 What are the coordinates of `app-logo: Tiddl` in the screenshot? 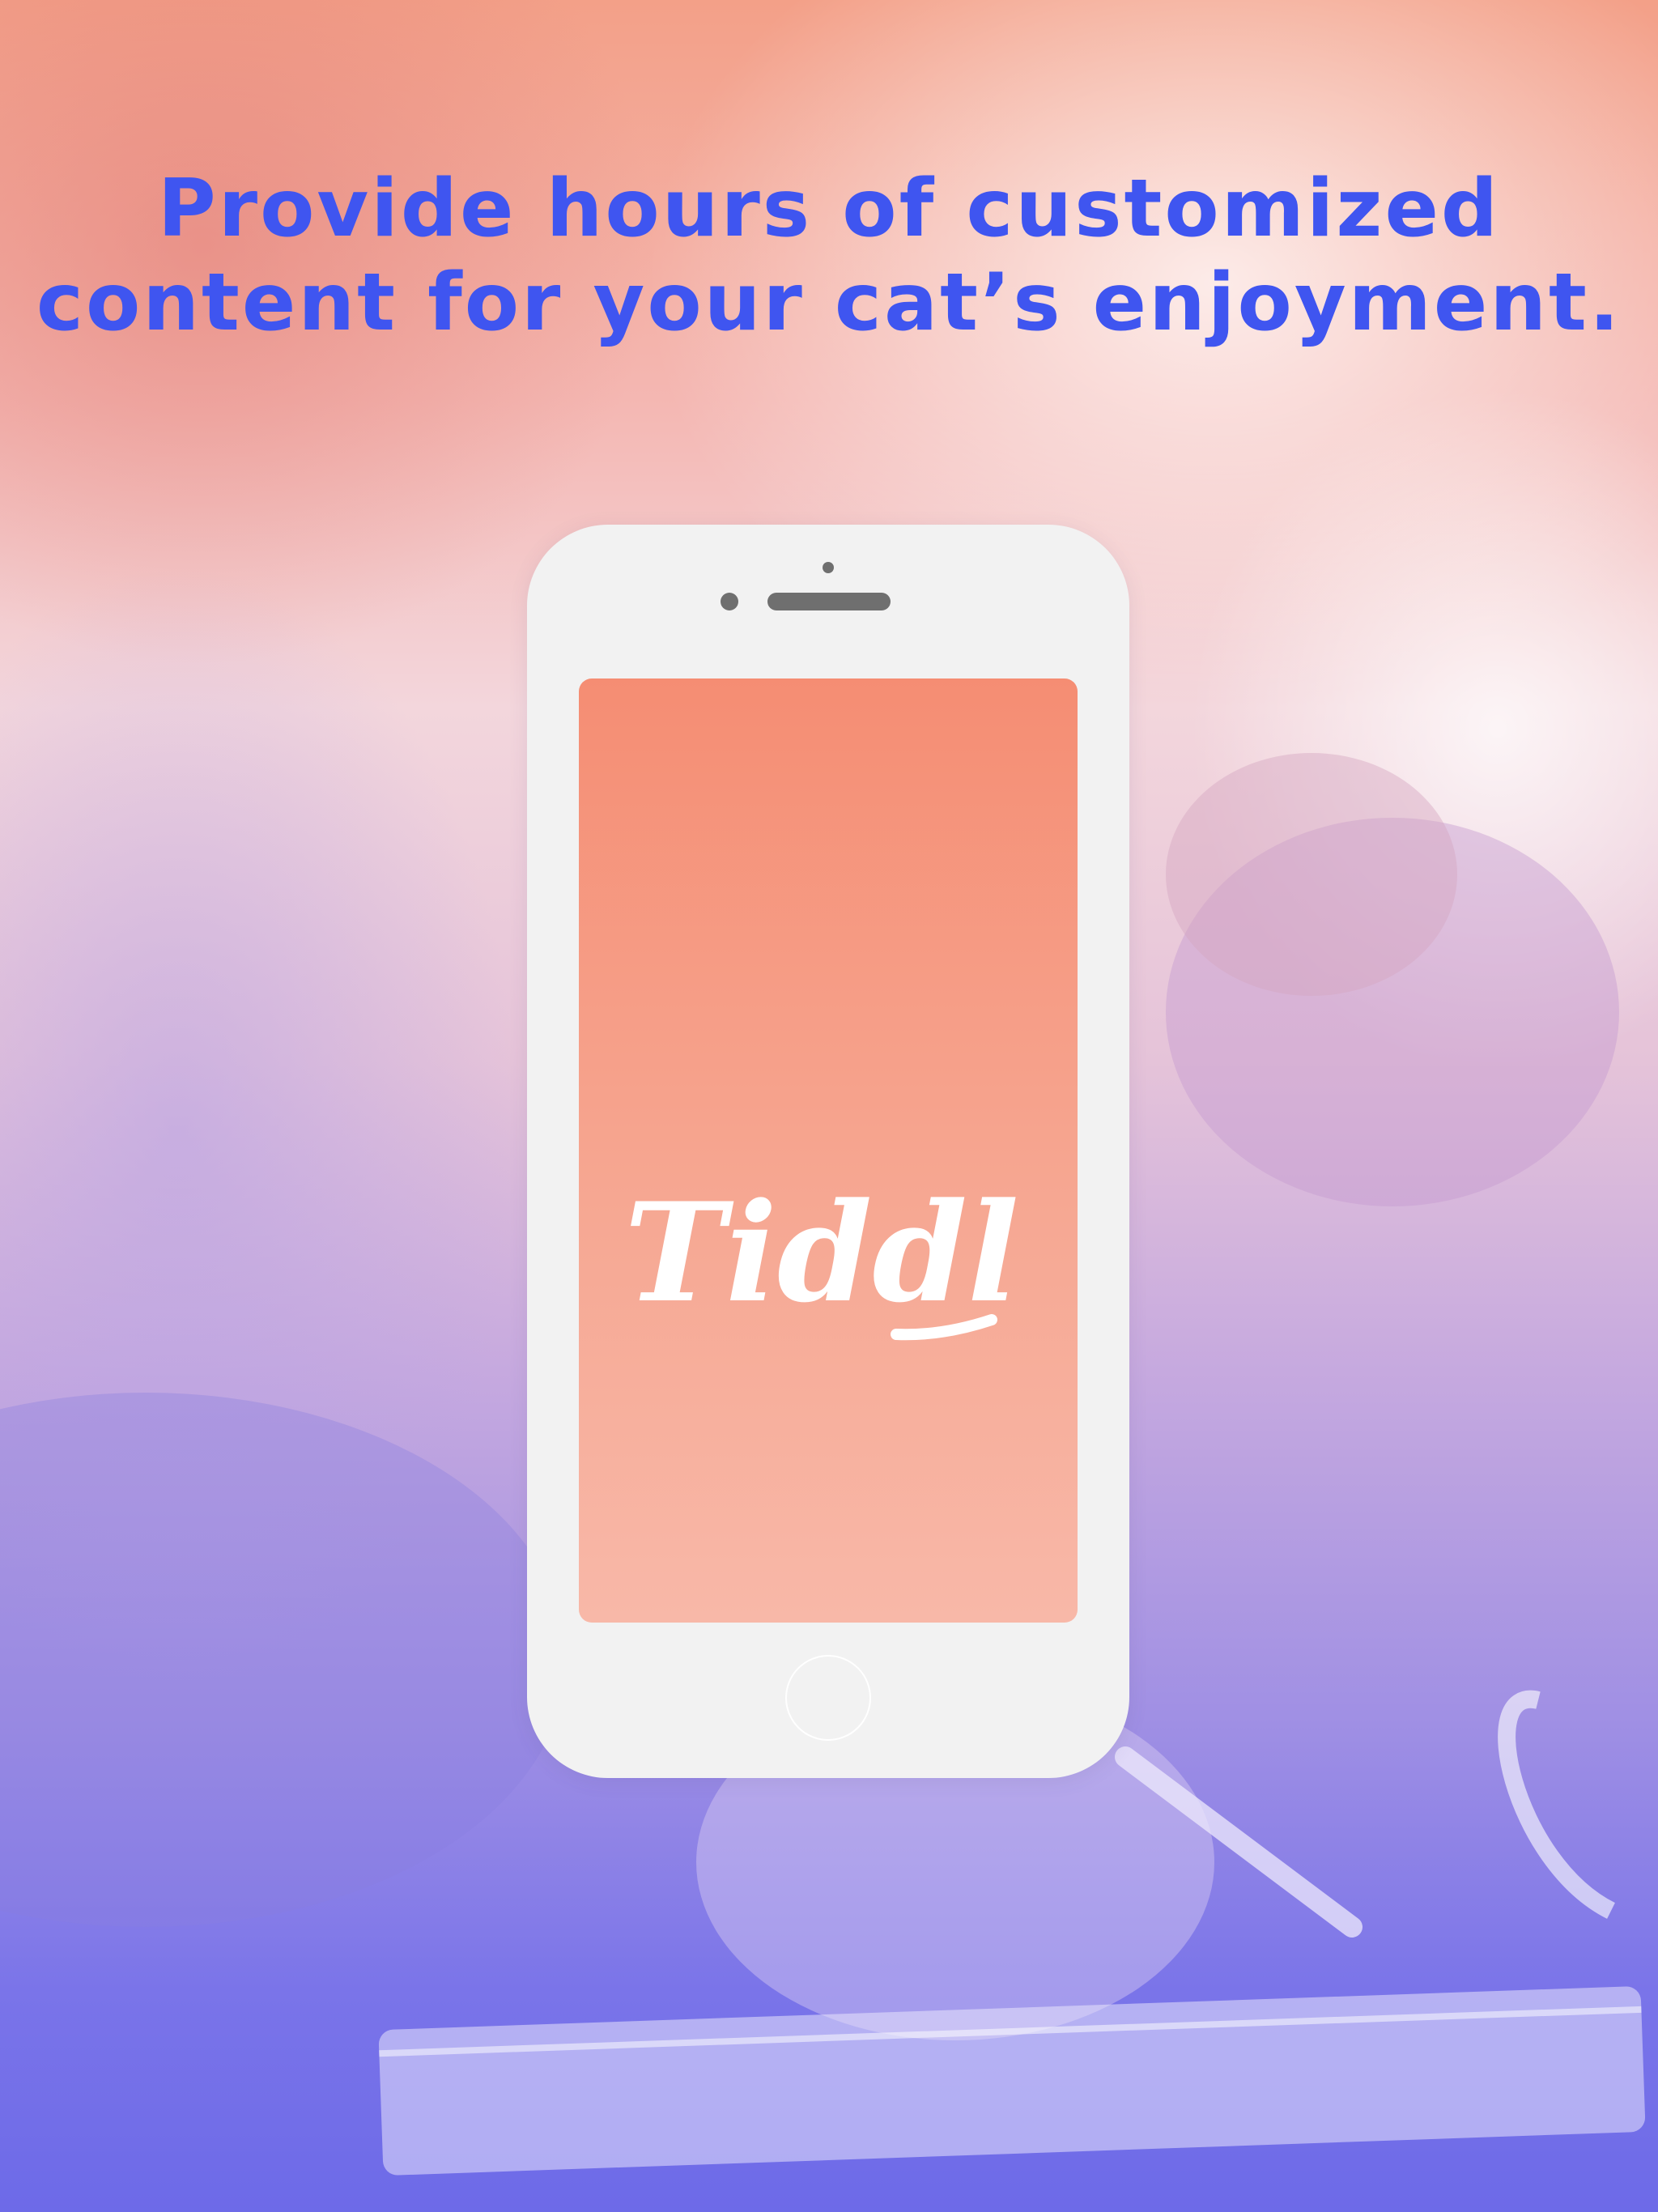 It's located at (821, 1256).